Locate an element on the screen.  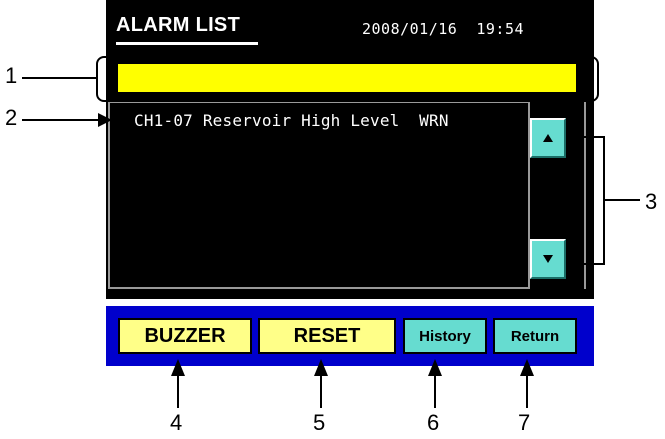
callout-number-6: 6 is located at coordinates (433, 422).